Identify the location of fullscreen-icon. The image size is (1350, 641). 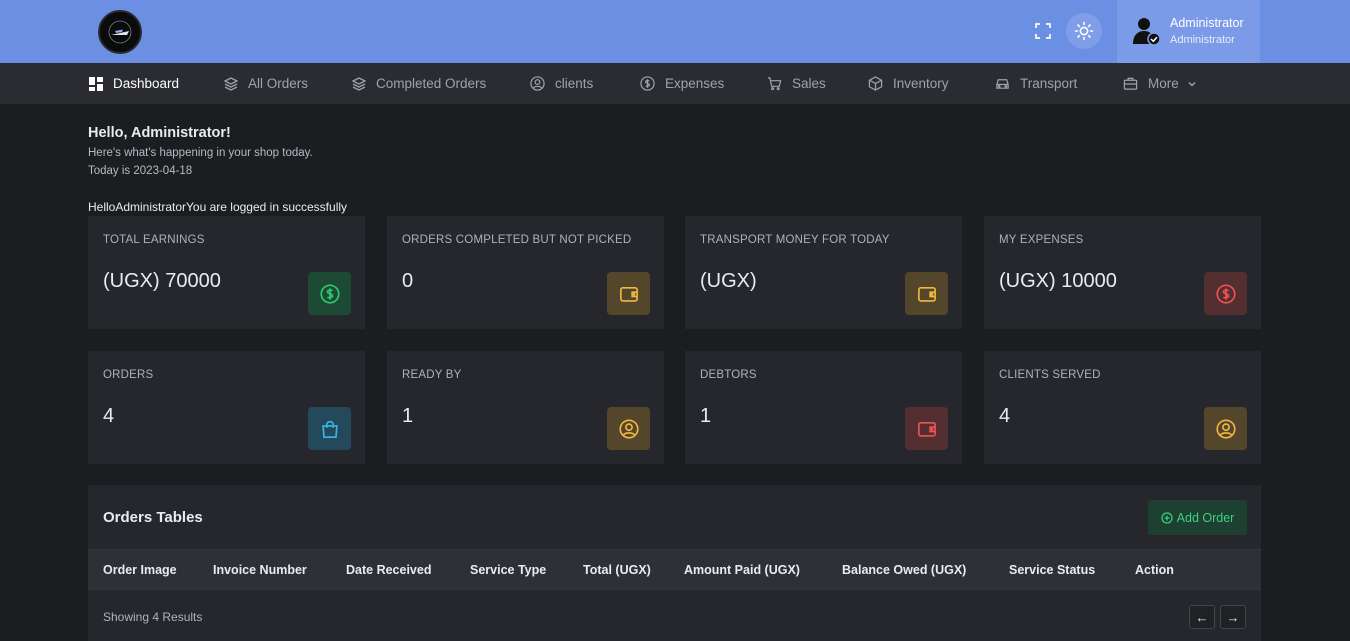
(1043, 31).